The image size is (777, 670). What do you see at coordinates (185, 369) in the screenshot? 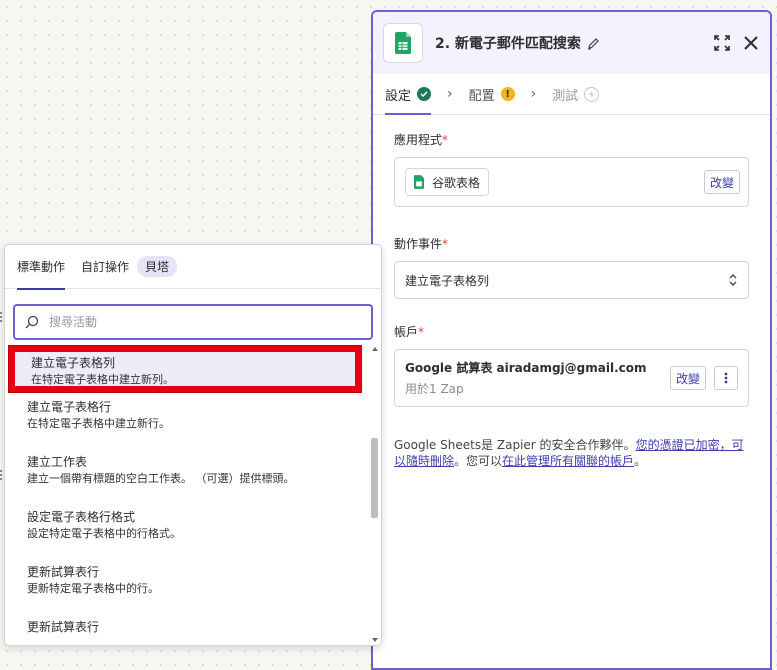
I see `list-item-selected: 建立電子表格列 在特定電子表格中建立新列。` at bounding box center [185, 369].